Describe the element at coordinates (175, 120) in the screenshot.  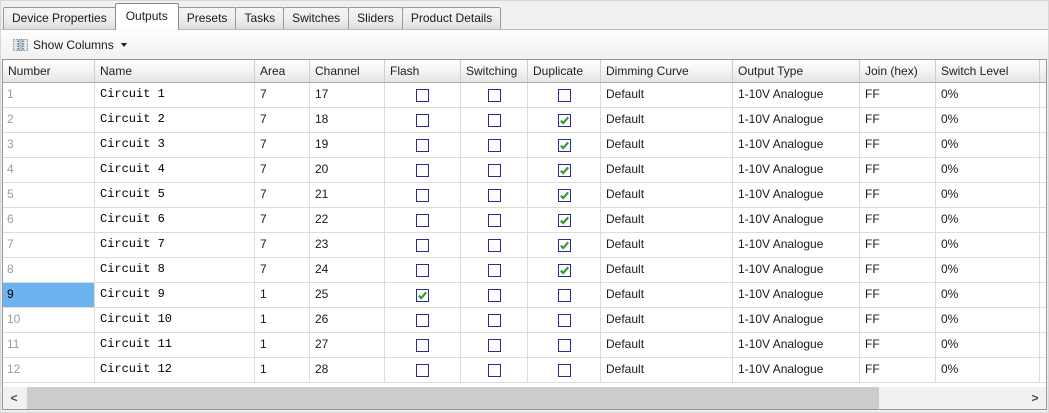
I see `cell-name: Circuit 2` at that location.